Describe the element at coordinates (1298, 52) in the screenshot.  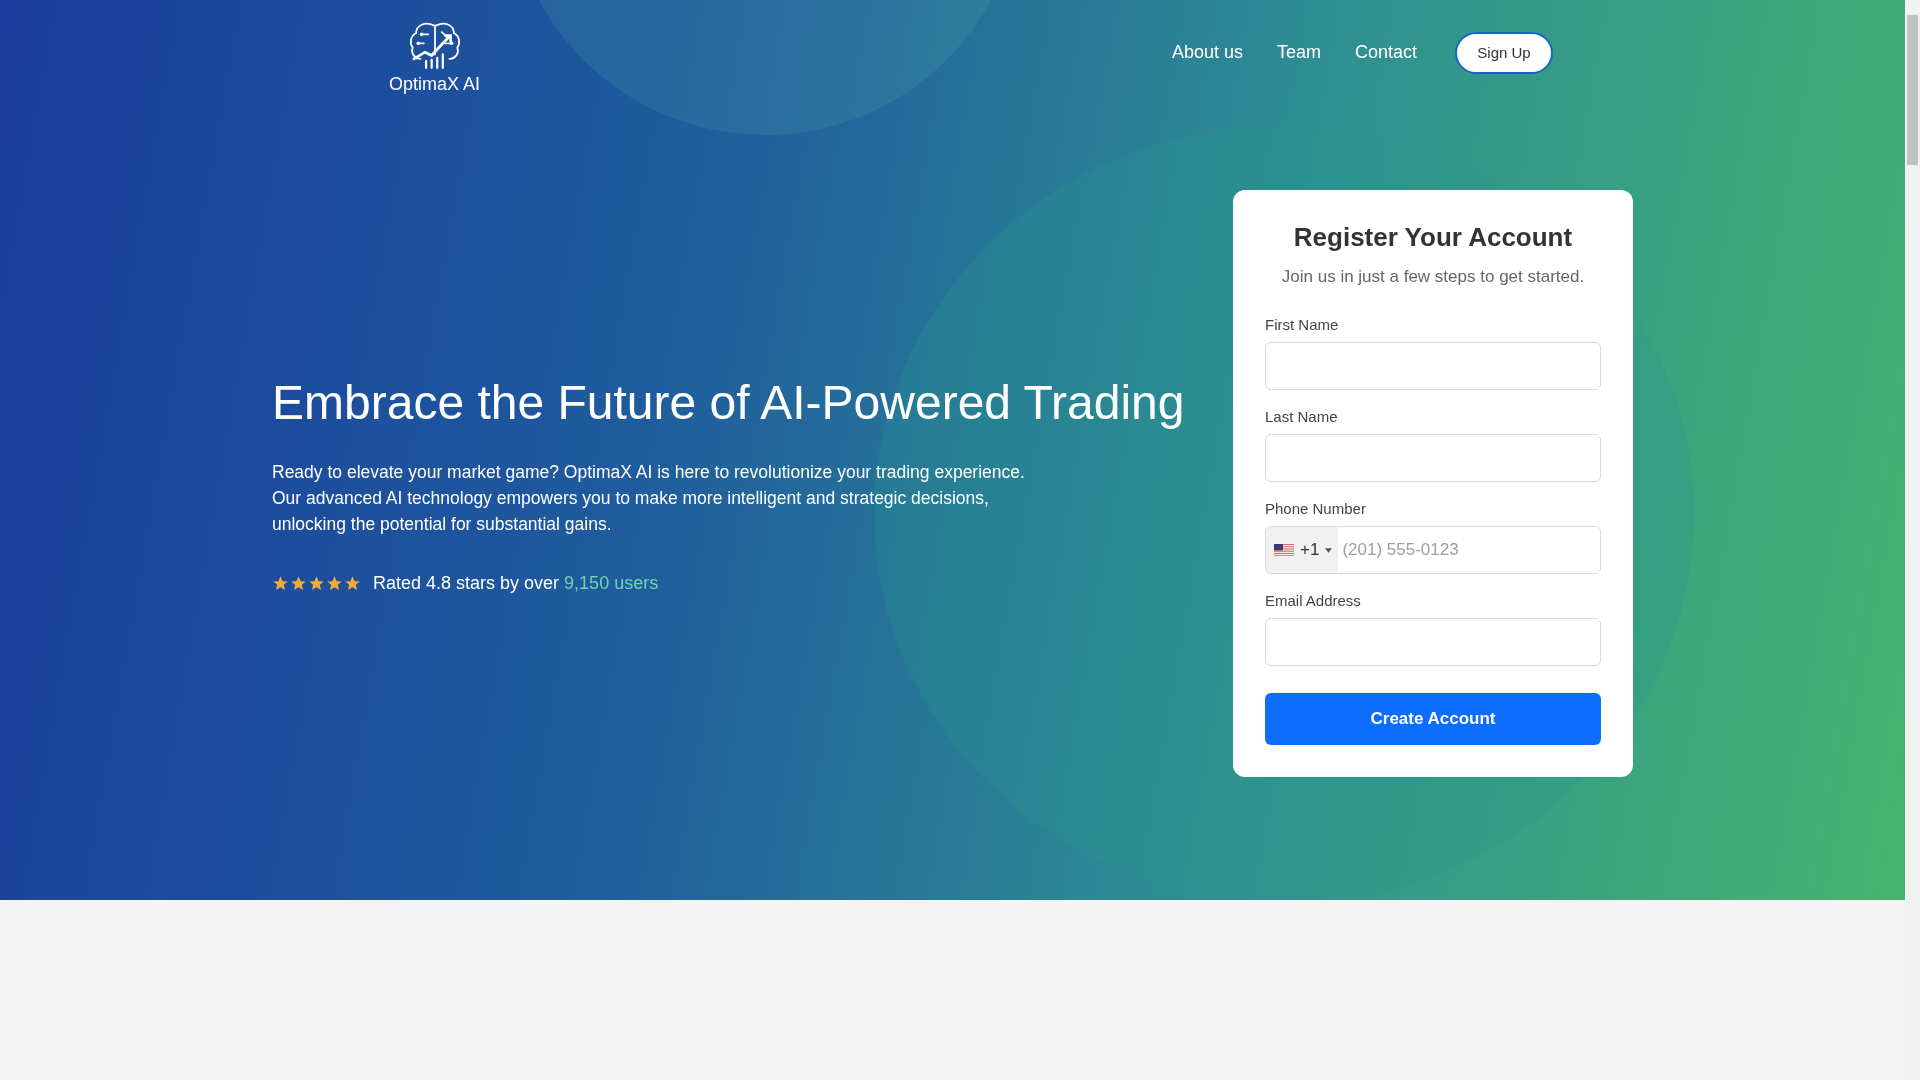
I see `nav-link: Team` at that location.